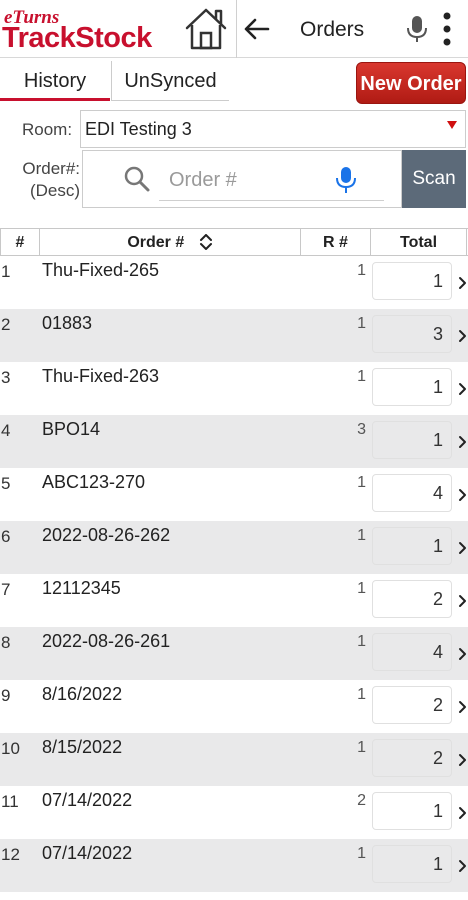 The height and width of the screenshot is (900, 468). Describe the element at coordinates (54, 190) in the screenshot. I see `order-label-line2: (Desc)` at that location.